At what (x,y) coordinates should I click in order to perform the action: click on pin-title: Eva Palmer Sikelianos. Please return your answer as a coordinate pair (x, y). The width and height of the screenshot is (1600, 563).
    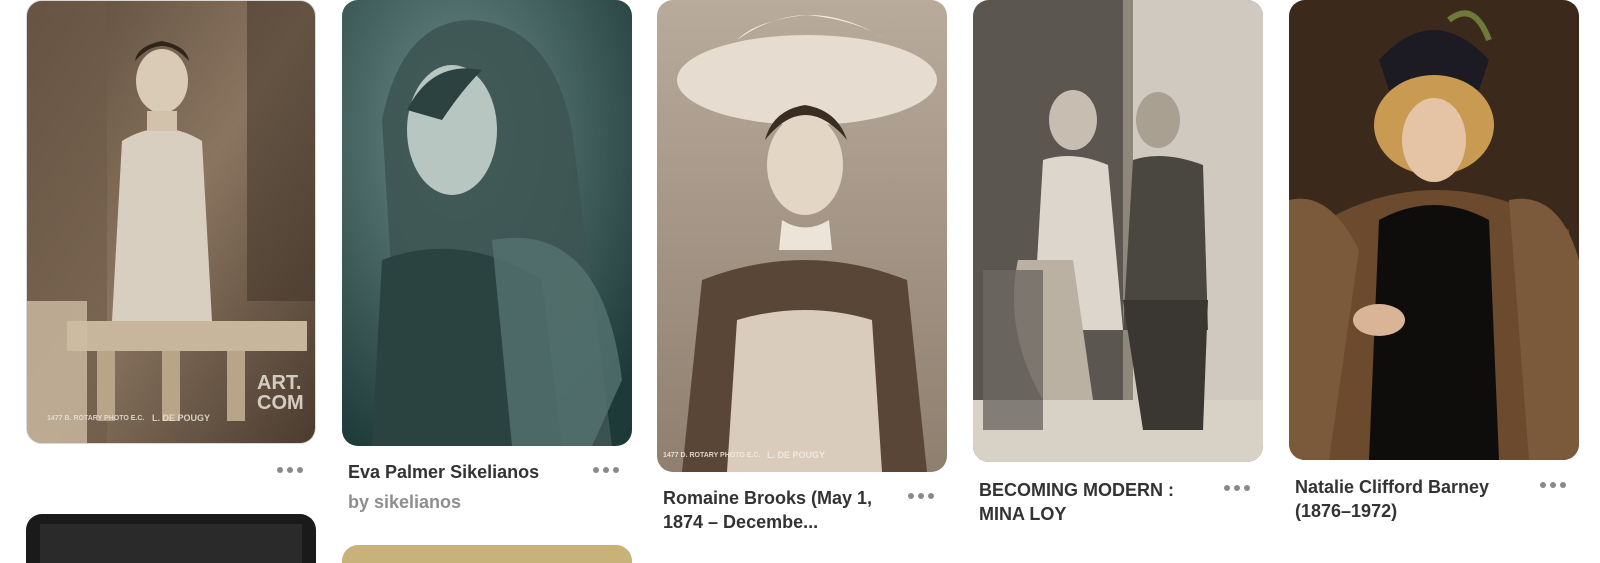
    Looking at the image, I should click on (463, 472).